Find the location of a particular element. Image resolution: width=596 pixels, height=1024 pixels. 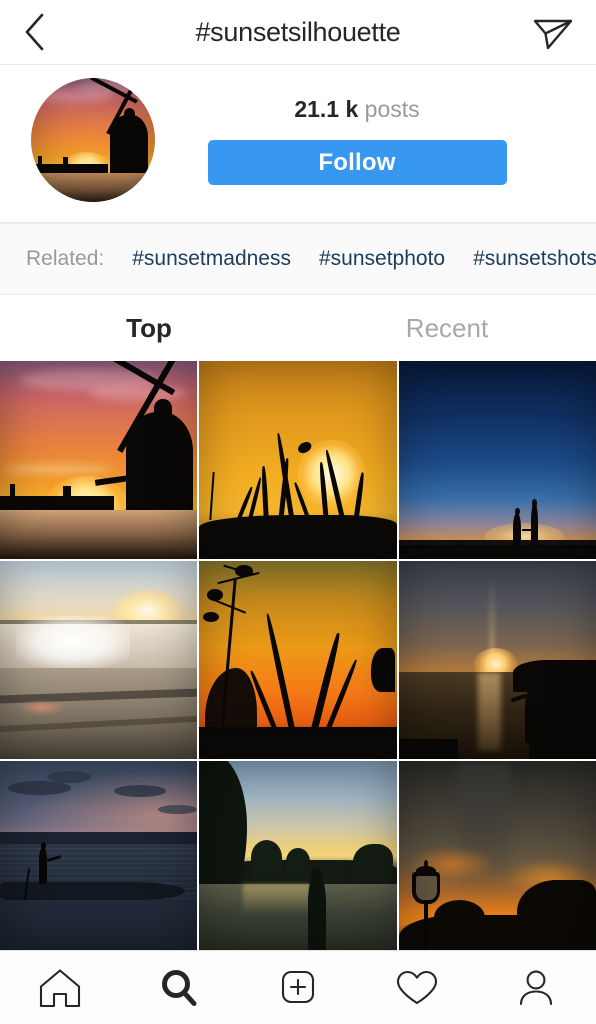

app-header: #sunsetsilhouette is located at coordinates (298, 32).